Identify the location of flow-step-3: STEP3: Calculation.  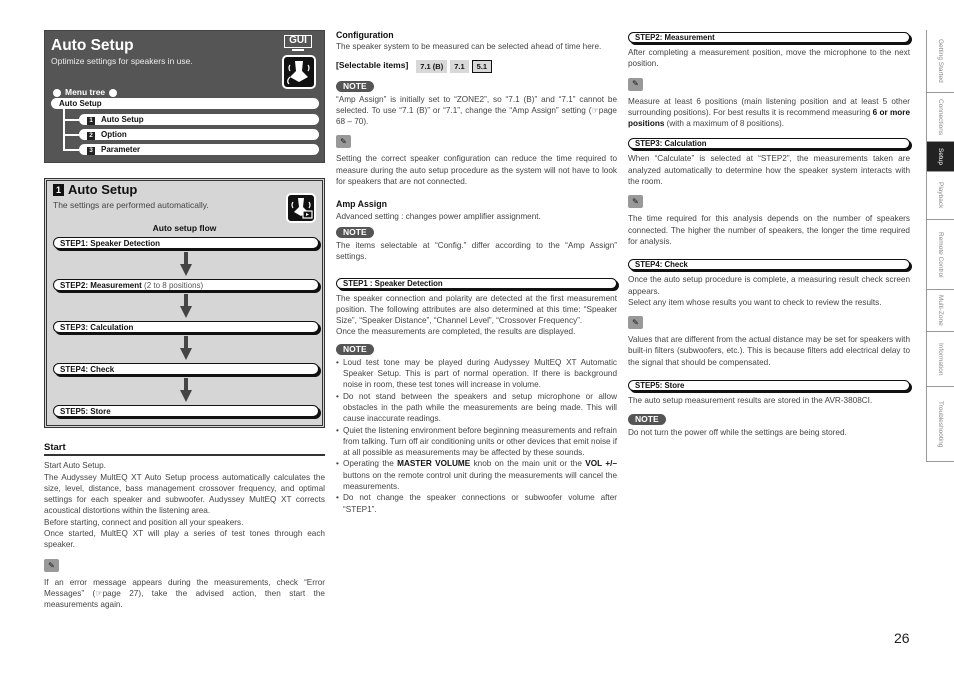
(186, 326).